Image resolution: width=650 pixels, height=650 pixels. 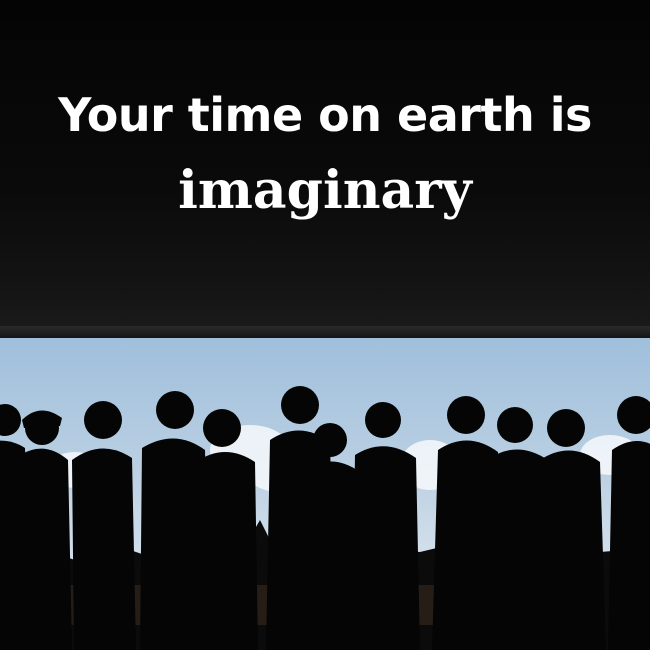 What do you see at coordinates (325, 115) in the screenshot?
I see `headline-line1: Your time on earth is` at bounding box center [325, 115].